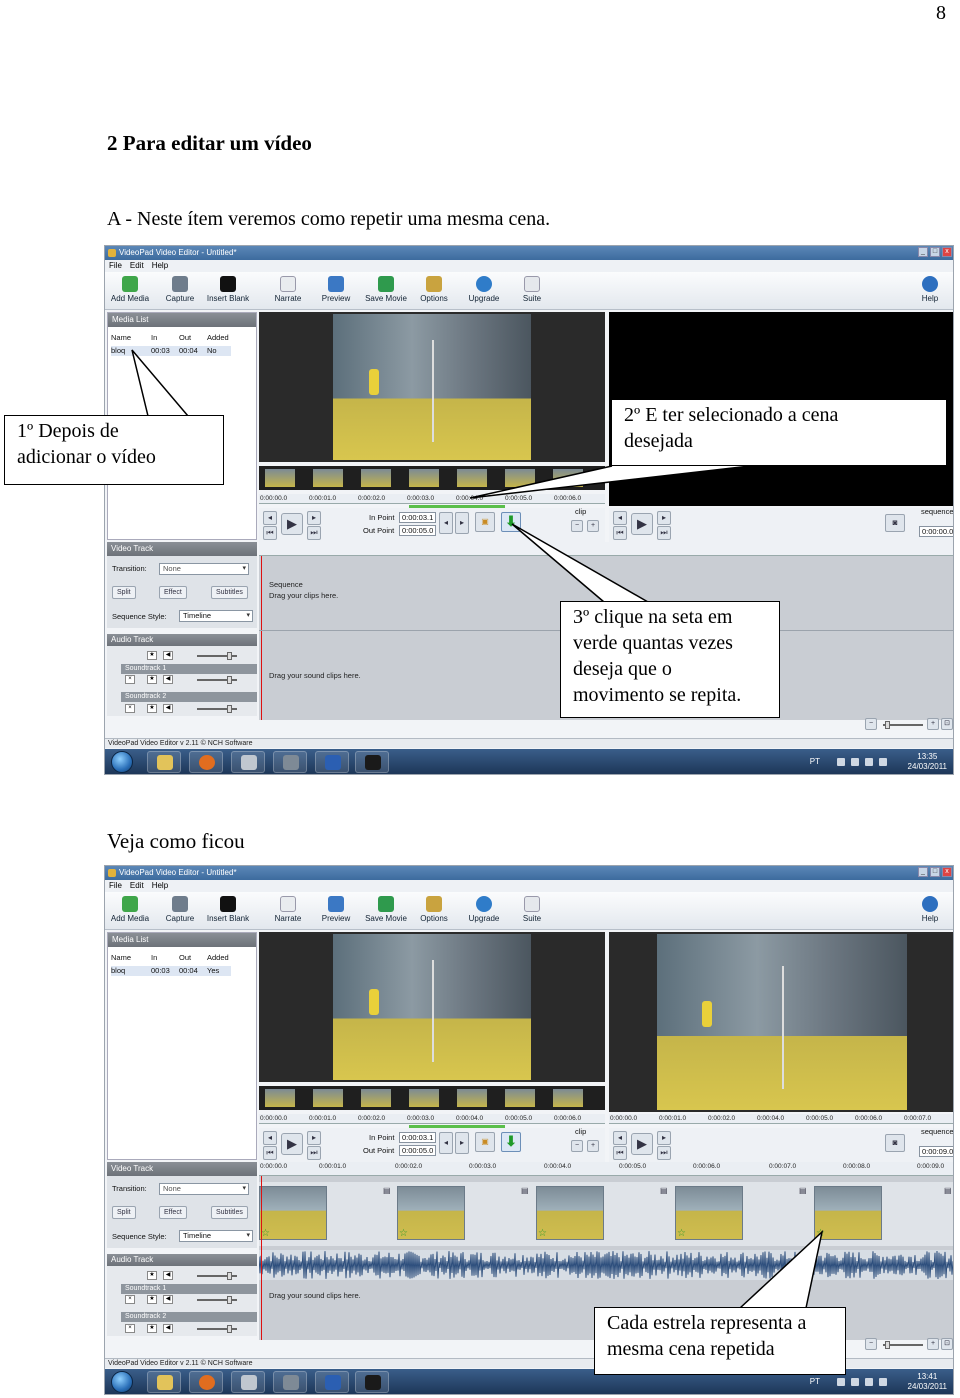 The height and width of the screenshot is (1398, 960). What do you see at coordinates (218, 957) in the screenshot?
I see `col-added: Added` at bounding box center [218, 957].